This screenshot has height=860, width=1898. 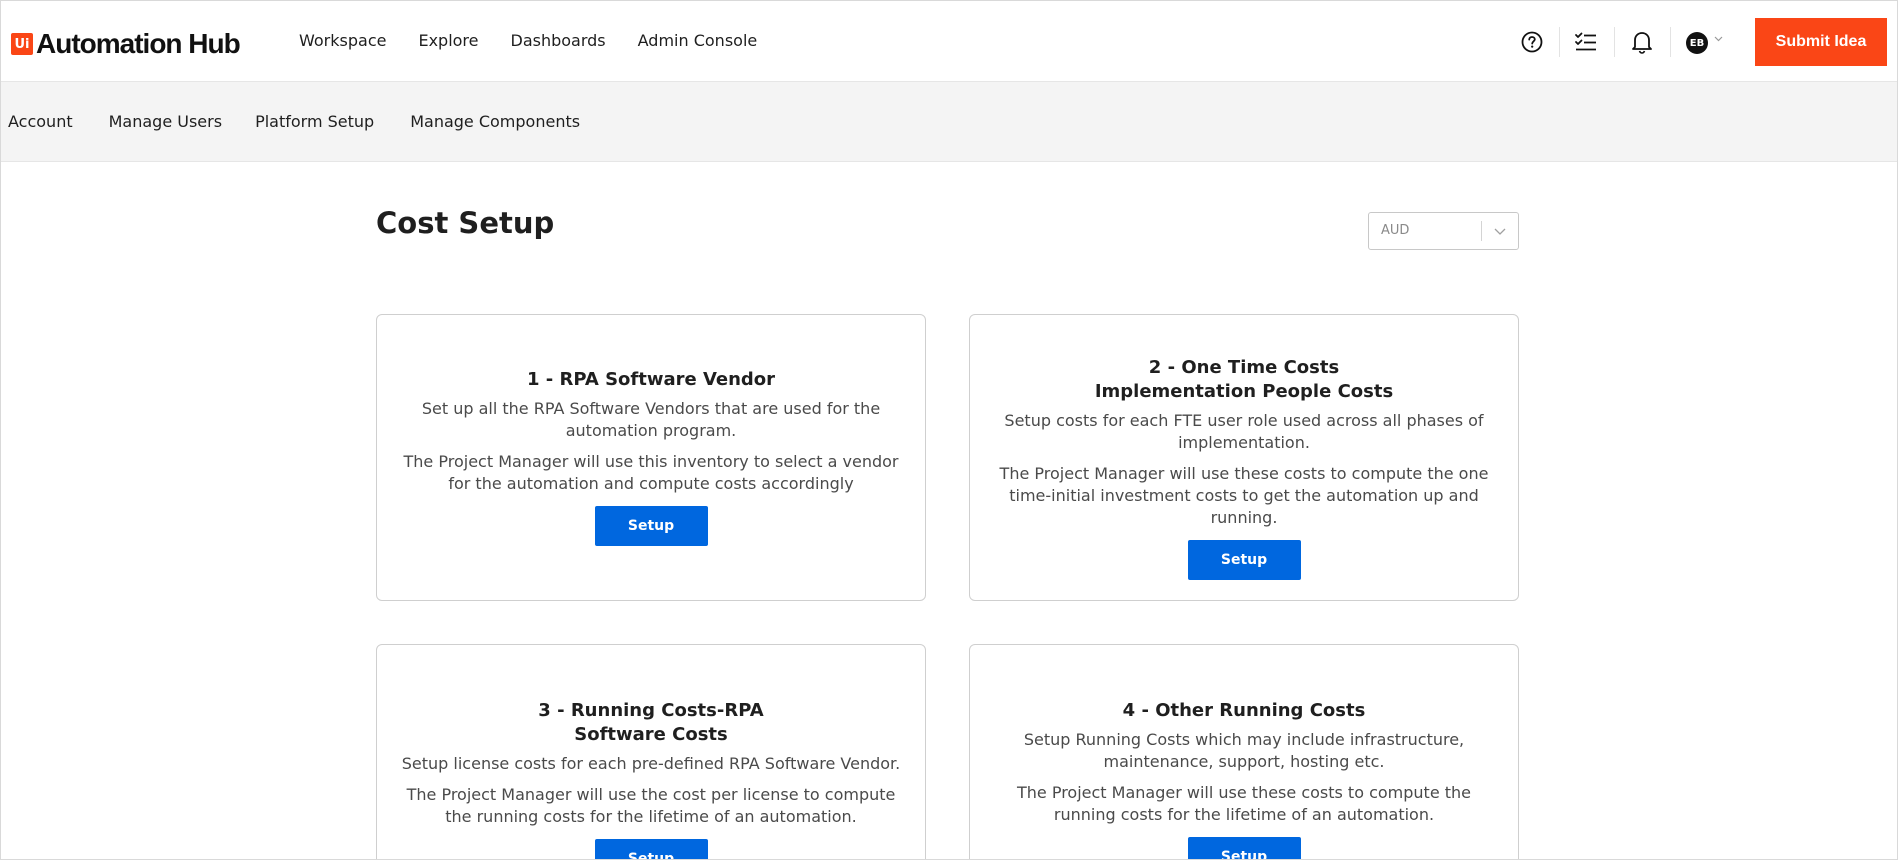 I want to click on logo-text: Automation Hub, so click(x=138, y=43).